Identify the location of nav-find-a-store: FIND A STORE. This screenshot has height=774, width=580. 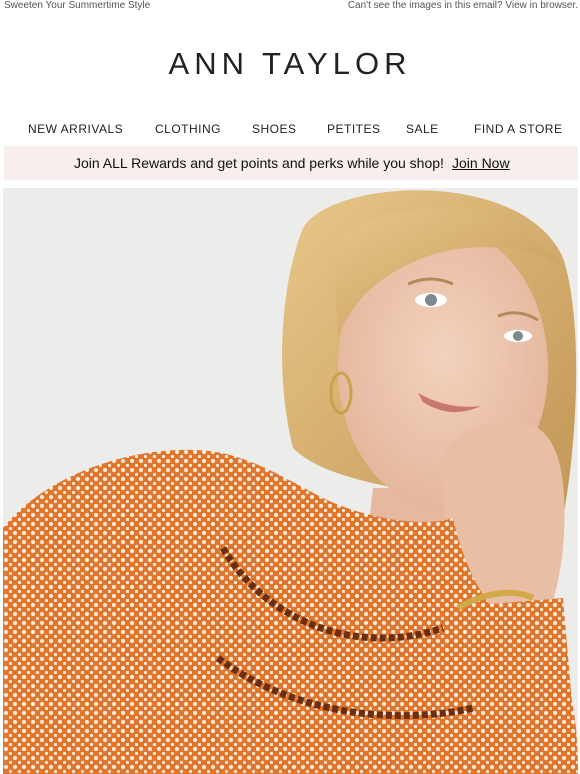
(518, 129).